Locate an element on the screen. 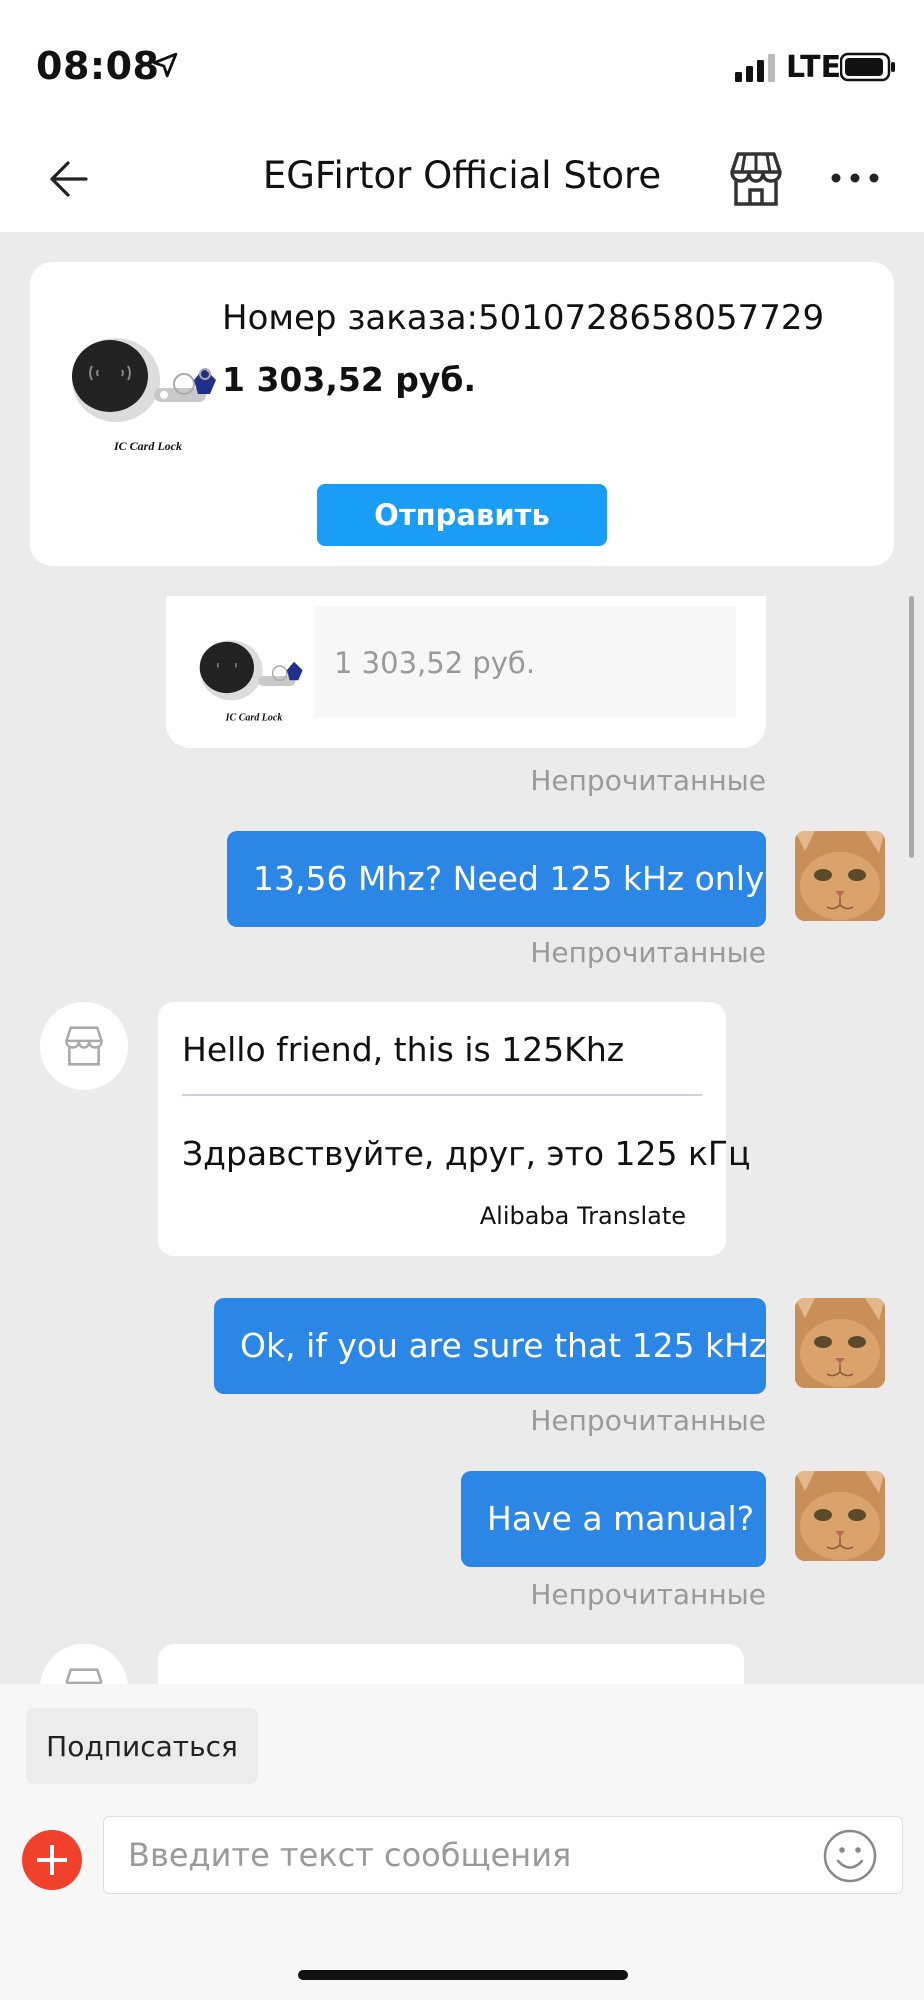  translated-text: Здравствуйте, друг, это 125 кГц is located at coordinates (466, 1153).